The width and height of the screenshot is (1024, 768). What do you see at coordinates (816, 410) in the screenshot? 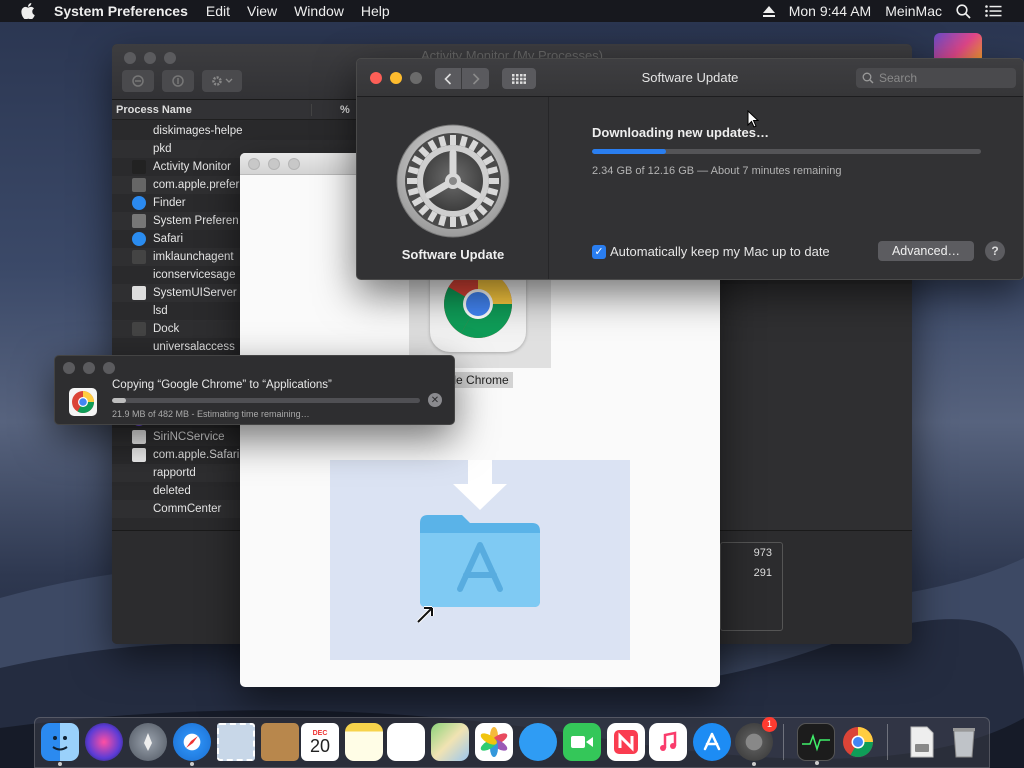
I see `process-list-right-columns` at bounding box center [816, 410].